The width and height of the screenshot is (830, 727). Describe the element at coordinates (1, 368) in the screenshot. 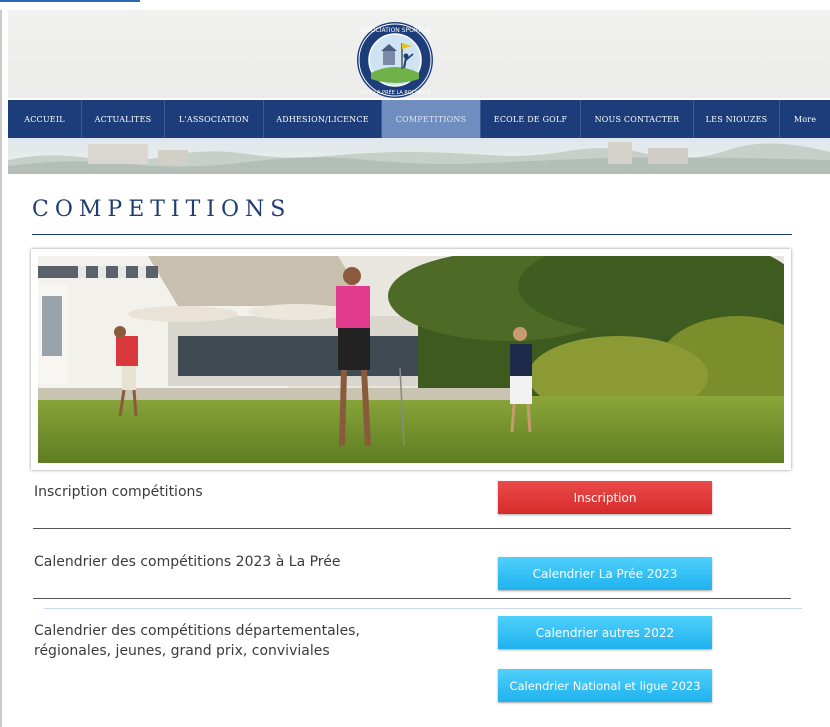

I see `left-border` at that location.